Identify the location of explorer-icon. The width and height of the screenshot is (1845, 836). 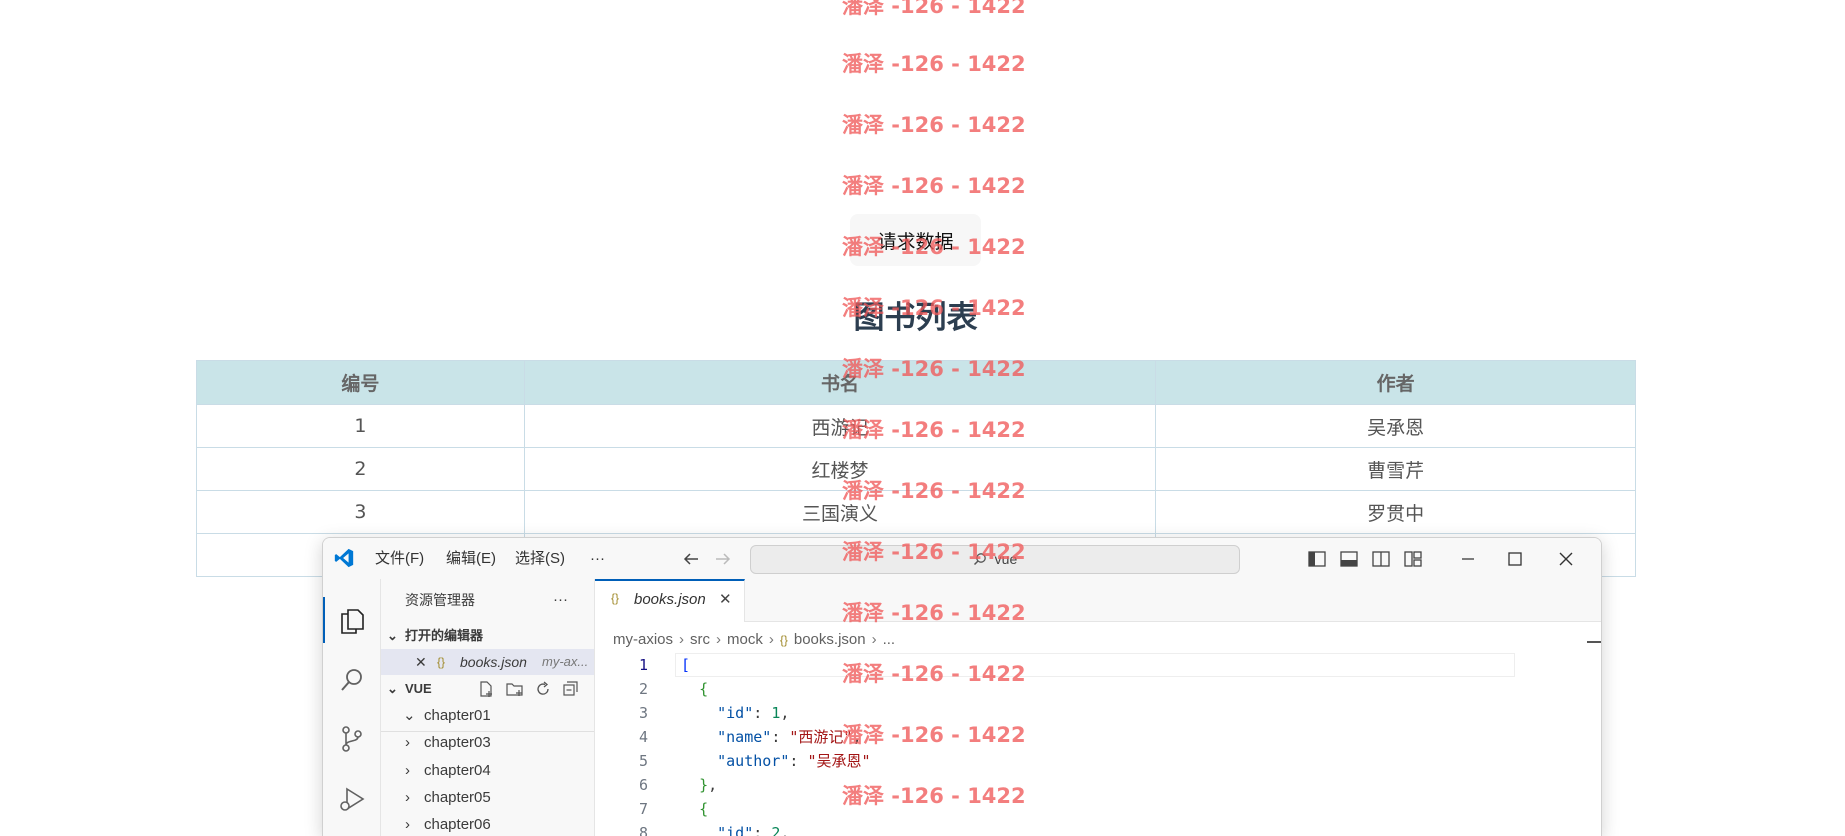
(352, 620).